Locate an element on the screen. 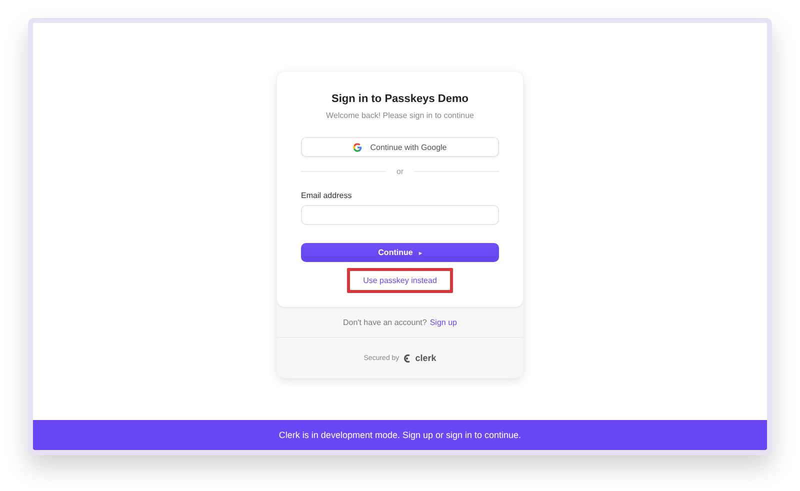 This screenshot has height=491, width=800. brand-logo-icon is located at coordinates (407, 358).